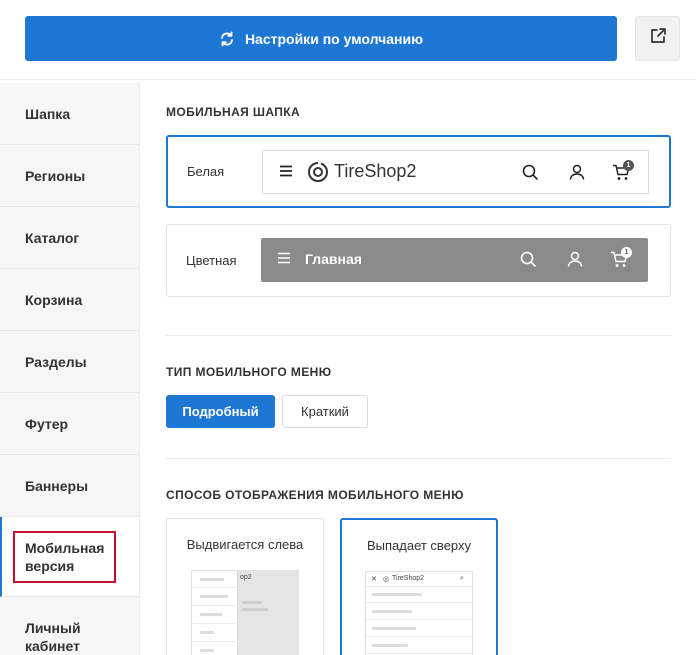  What do you see at coordinates (325, 411) in the screenshot?
I see `menu-type-brief-button: Краткий` at bounding box center [325, 411].